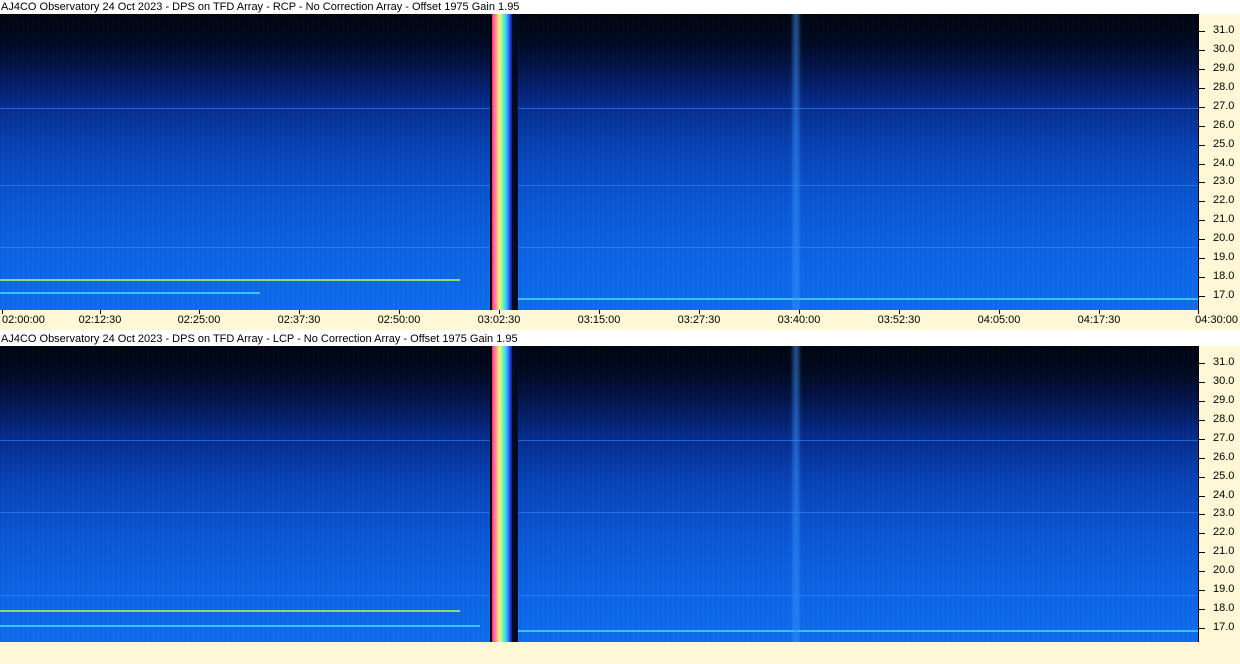  Describe the element at coordinates (299, 320) in the screenshot. I see `x-tick-label: 02:37:30` at that location.